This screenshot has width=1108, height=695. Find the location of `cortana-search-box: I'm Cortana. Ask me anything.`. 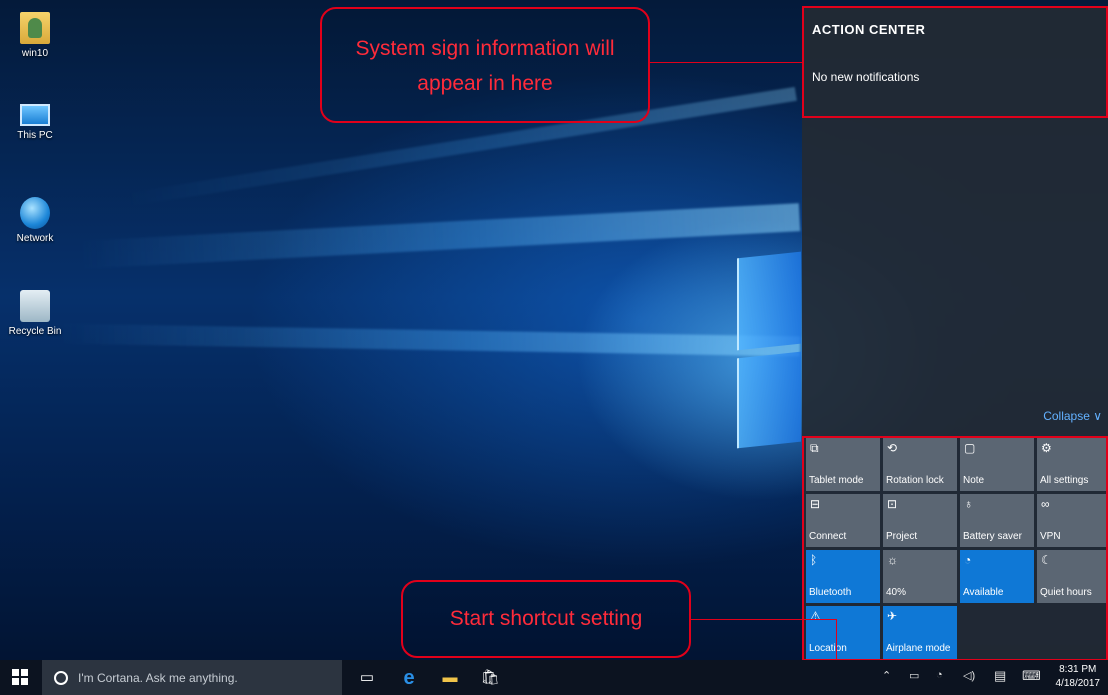

cortana-search-box: I'm Cortana. Ask me anything. is located at coordinates (192, 677).